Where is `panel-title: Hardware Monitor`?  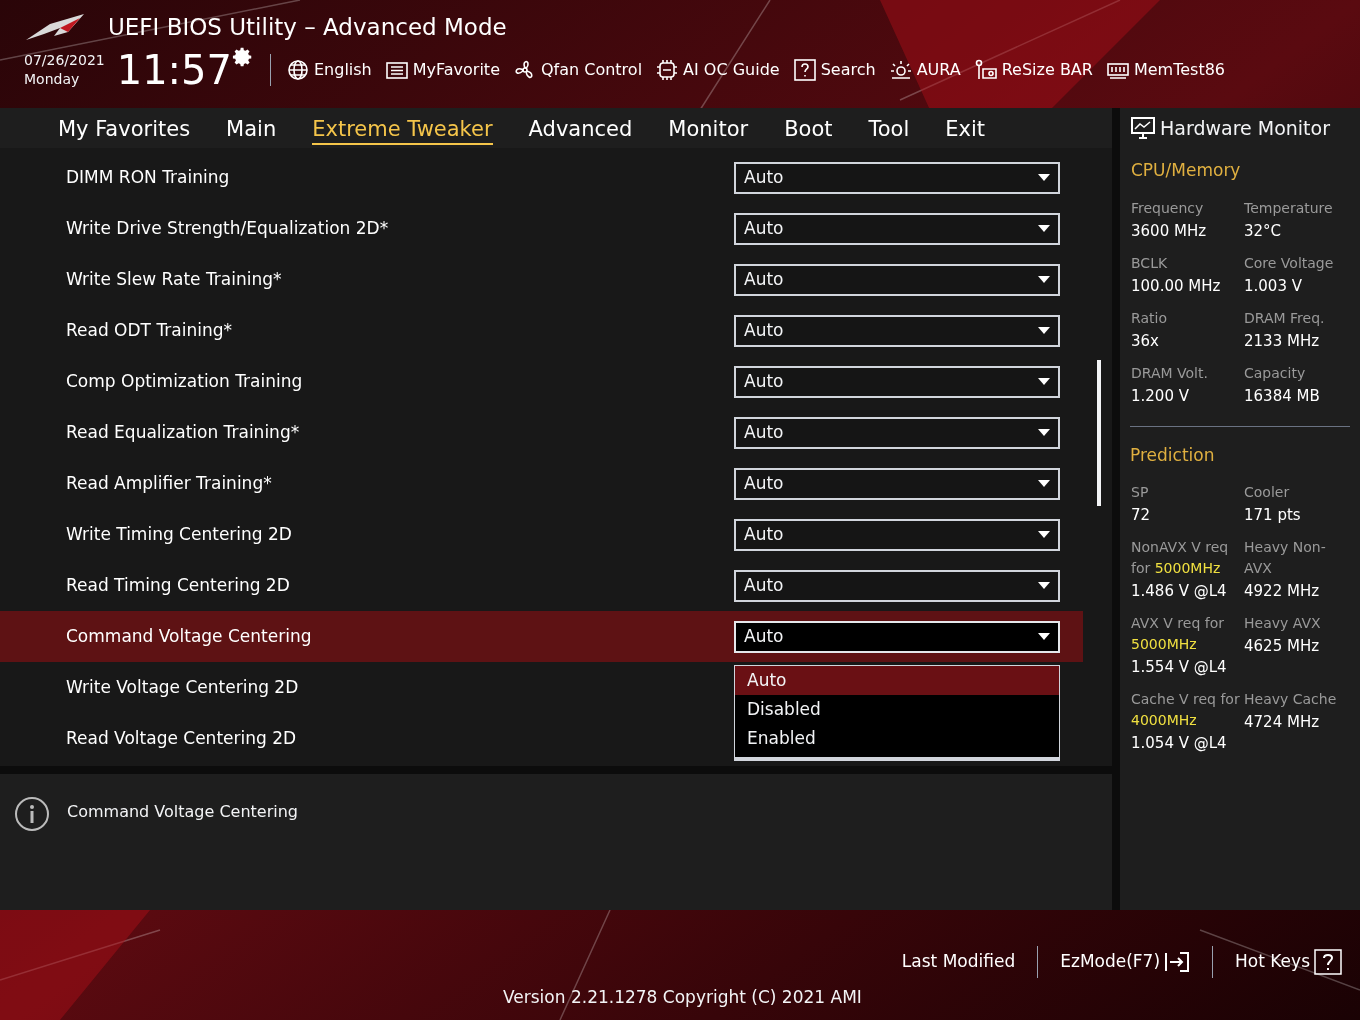 panel-title: Hardware Monitor is located at coordinates (1245, 128).